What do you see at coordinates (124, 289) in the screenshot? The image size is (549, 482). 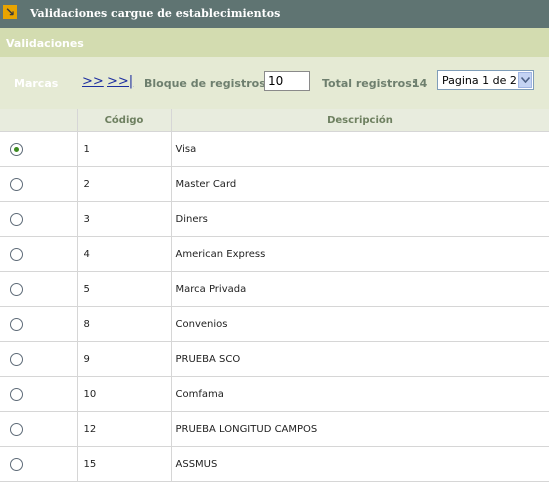 I see `codigo-cell: 5` at bounding box center [124, 289].